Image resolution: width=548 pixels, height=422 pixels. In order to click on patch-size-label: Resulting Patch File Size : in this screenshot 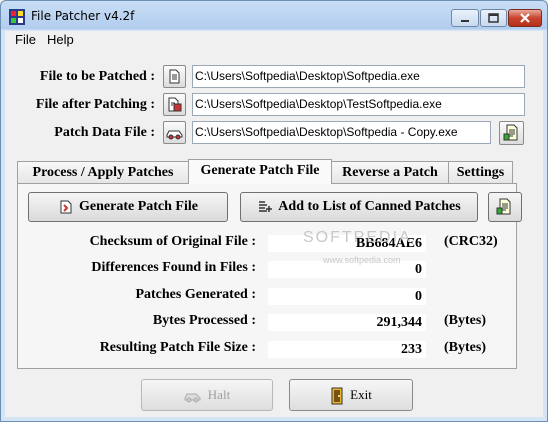, I will do `click(177, 347)`.